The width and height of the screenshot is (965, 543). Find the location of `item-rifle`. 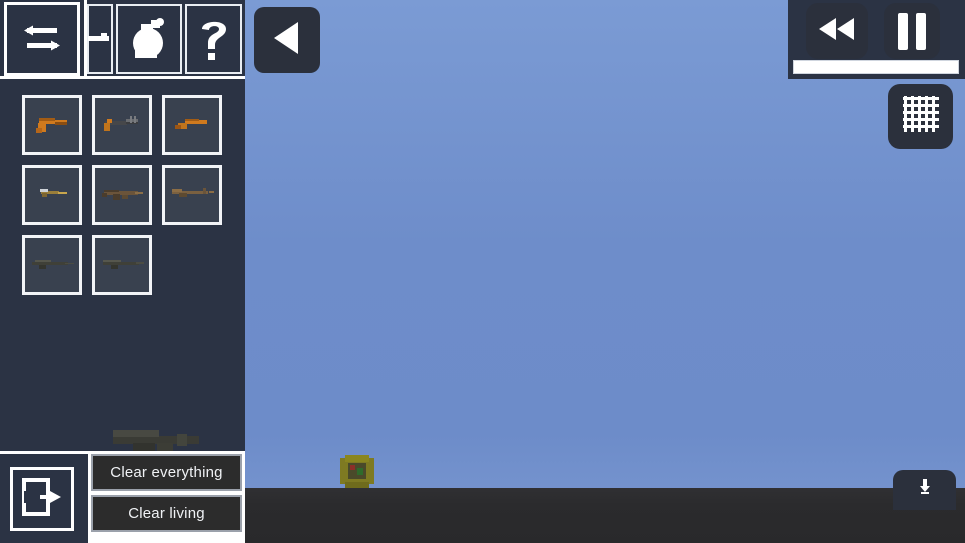

item-rifle is located at coordinates (122, 265).